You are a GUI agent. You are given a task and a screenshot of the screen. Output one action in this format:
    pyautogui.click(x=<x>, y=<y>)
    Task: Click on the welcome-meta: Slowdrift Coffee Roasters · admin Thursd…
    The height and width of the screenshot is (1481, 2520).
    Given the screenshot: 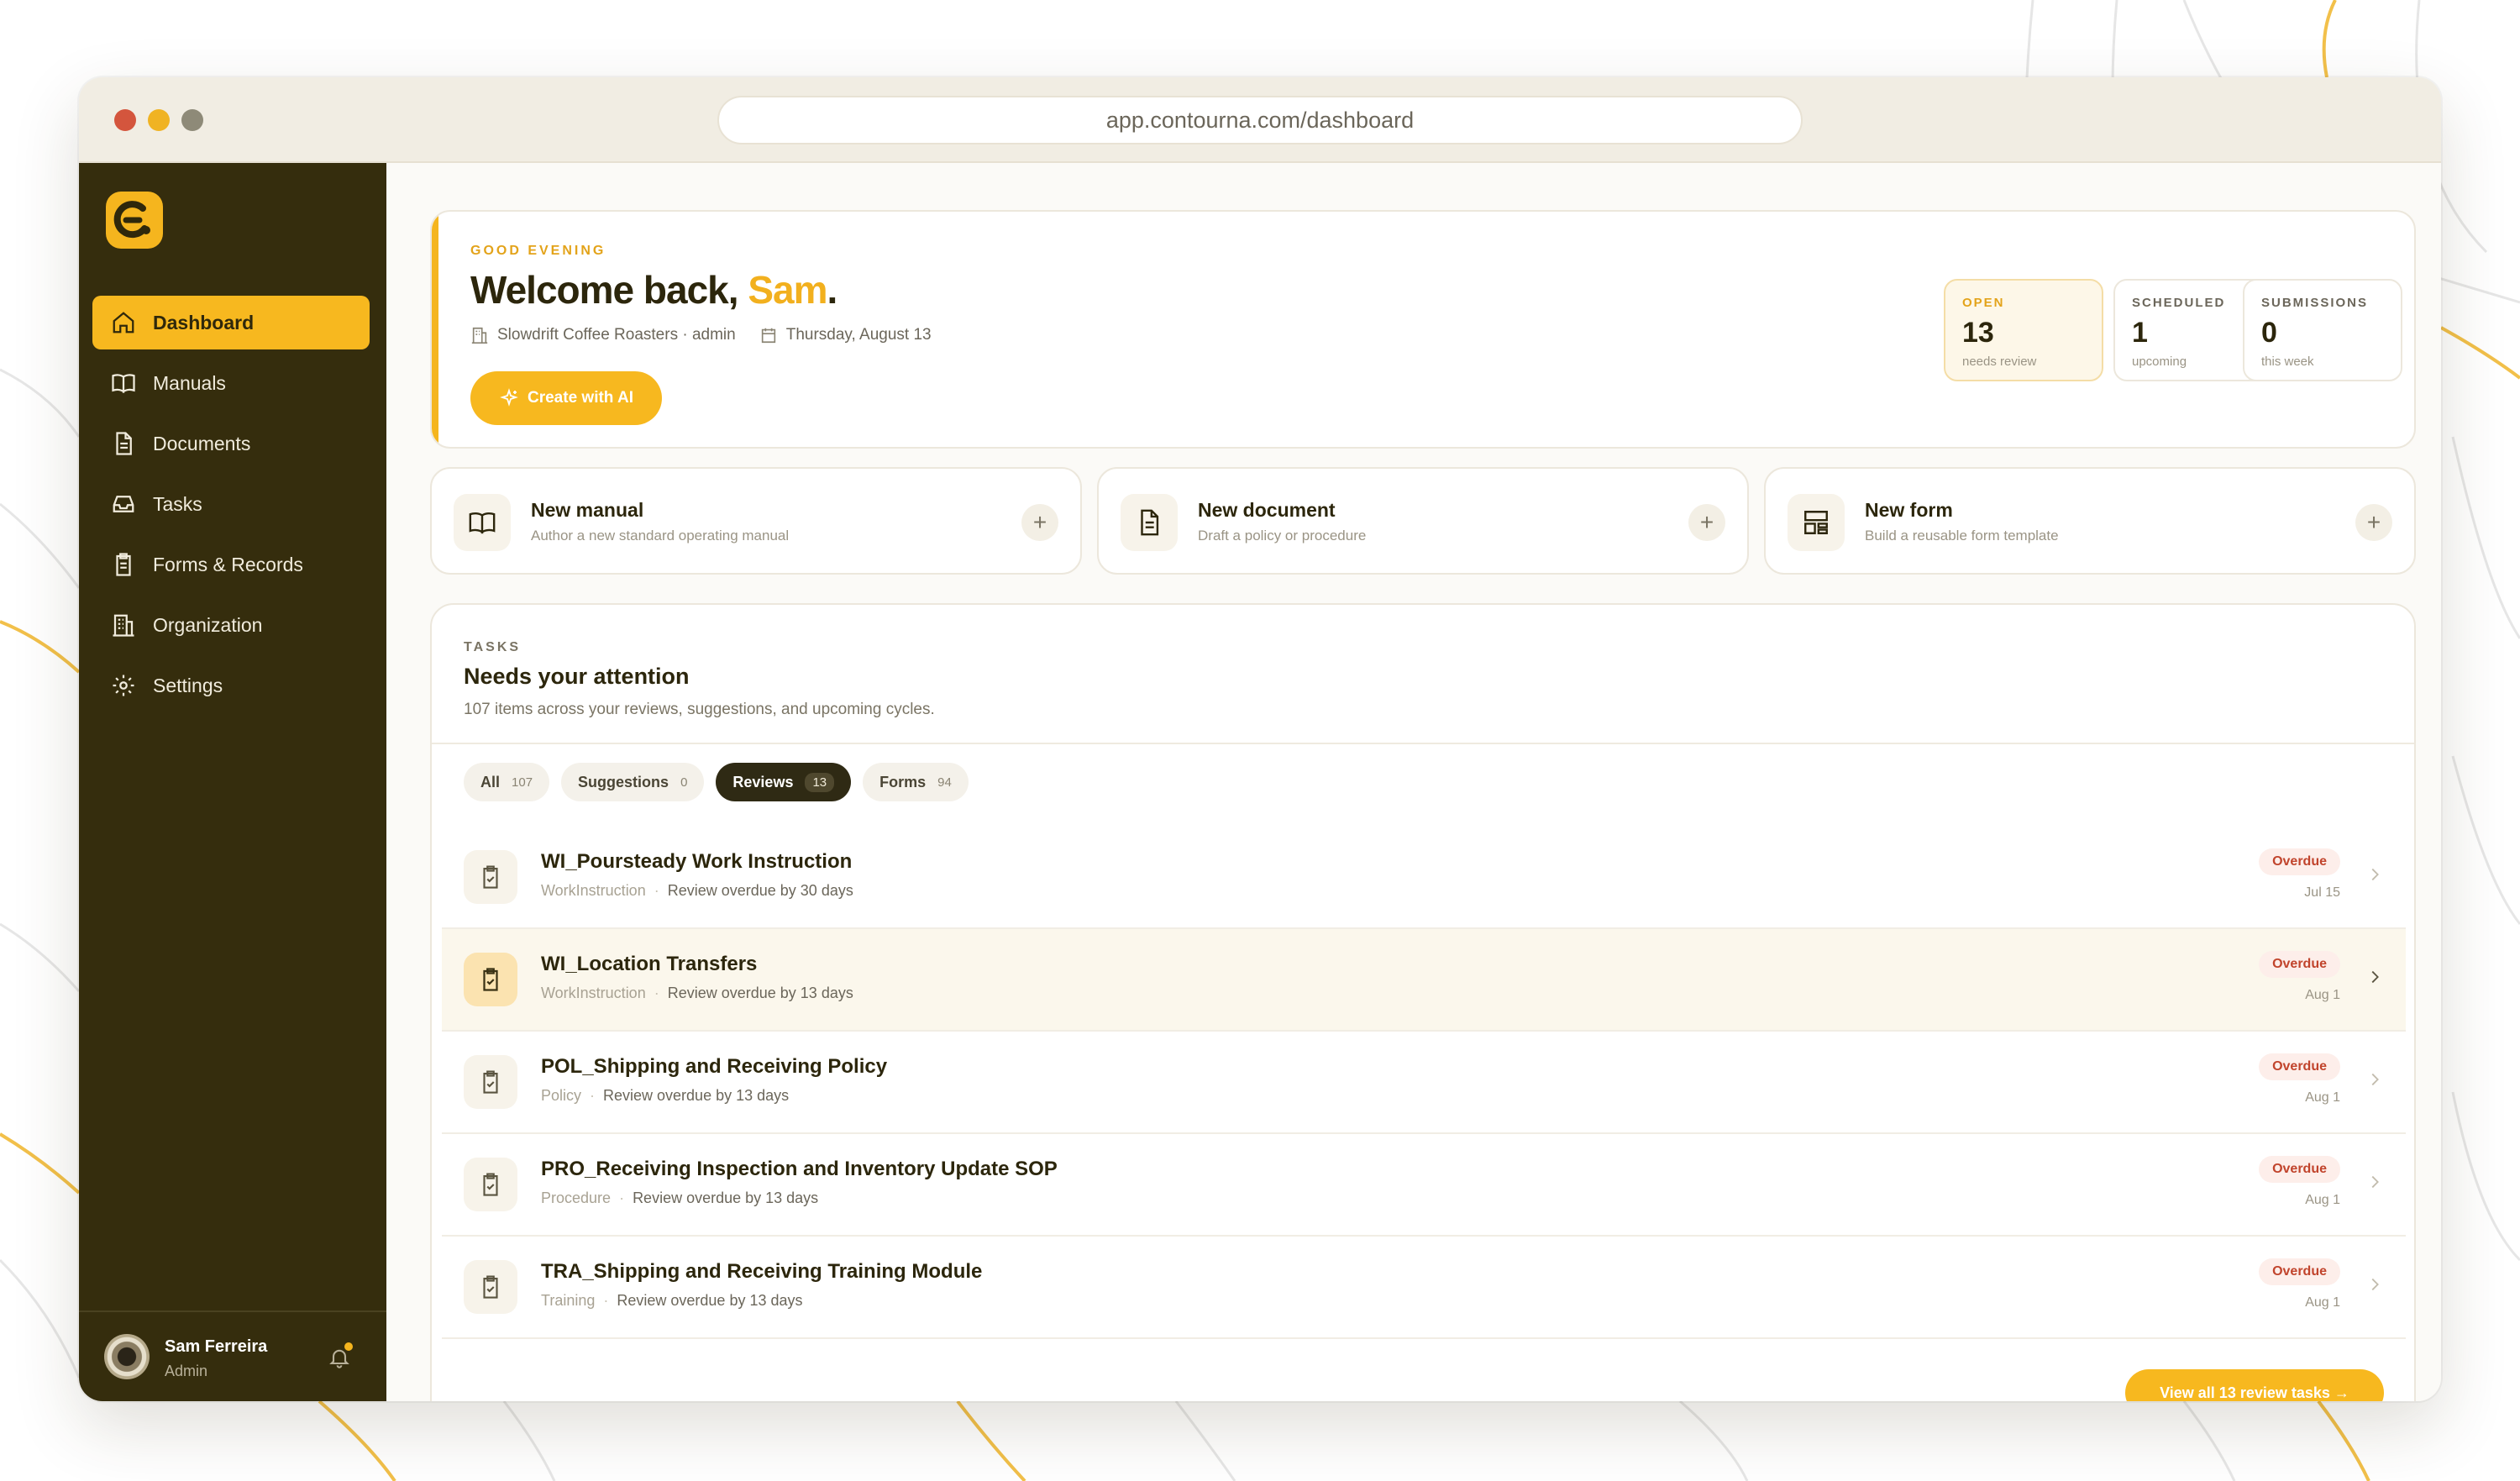 What is the action you would take?
    pyautogui.click(x=701, y=335)
    